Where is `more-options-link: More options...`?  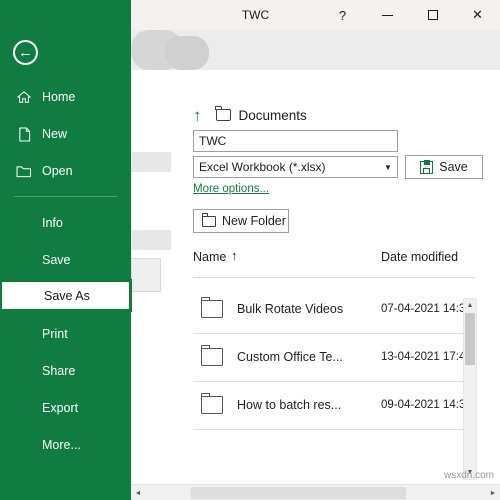 more-options-link: More options... is located at coordinates (231, 189).